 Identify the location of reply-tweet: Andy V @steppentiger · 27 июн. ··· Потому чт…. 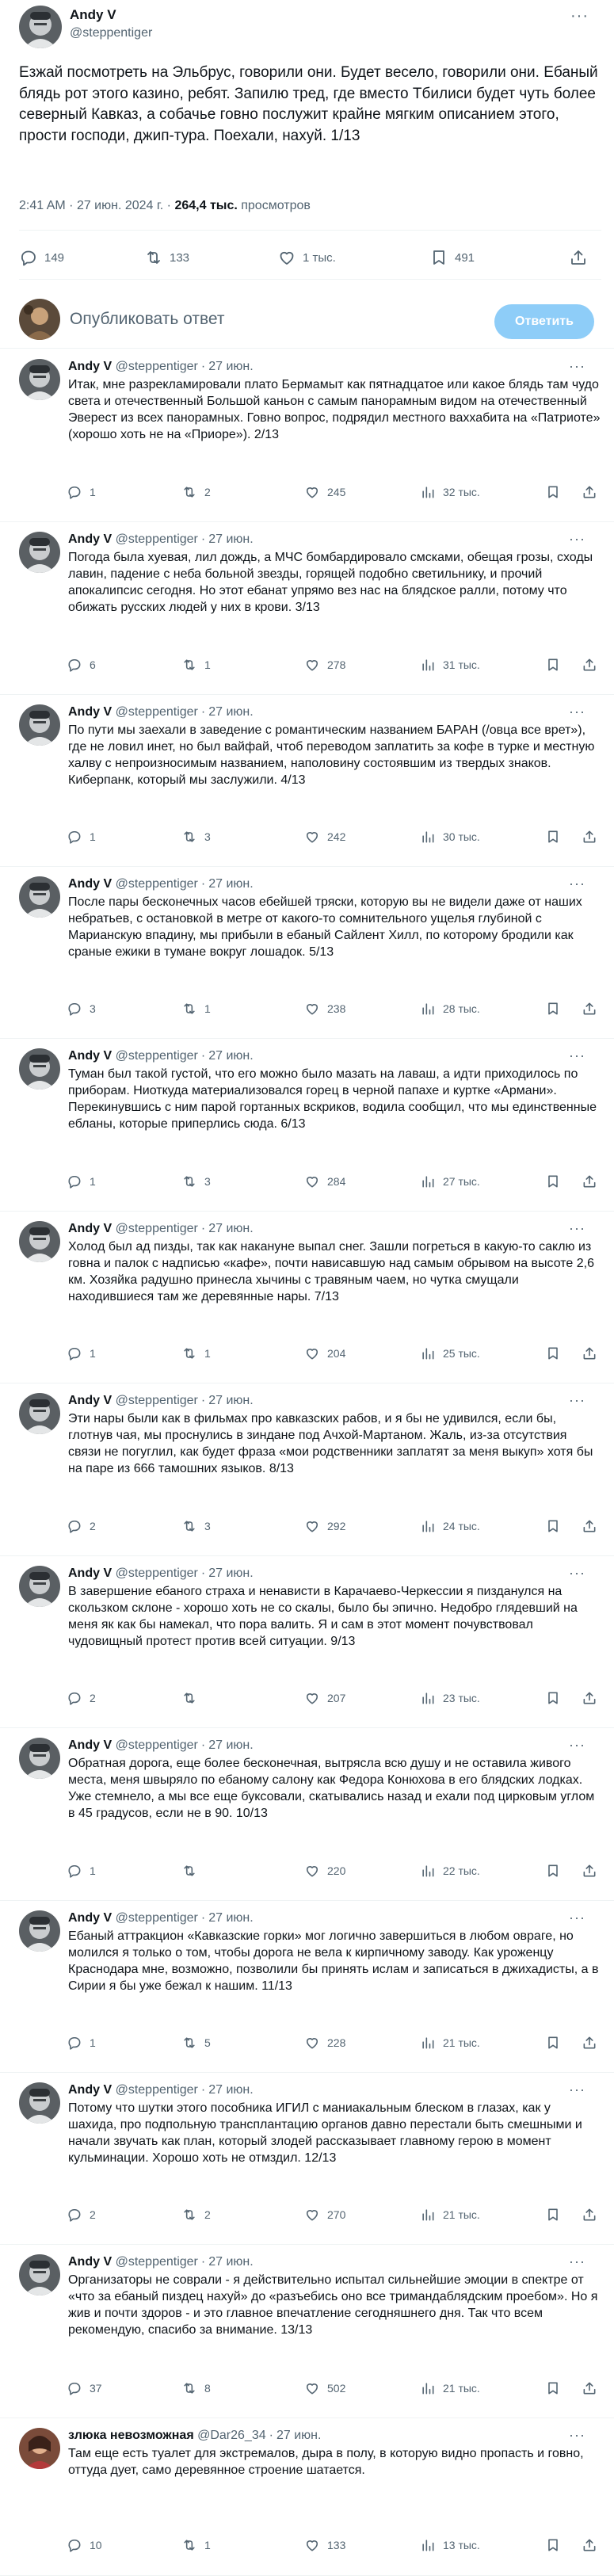
(307, 2159).